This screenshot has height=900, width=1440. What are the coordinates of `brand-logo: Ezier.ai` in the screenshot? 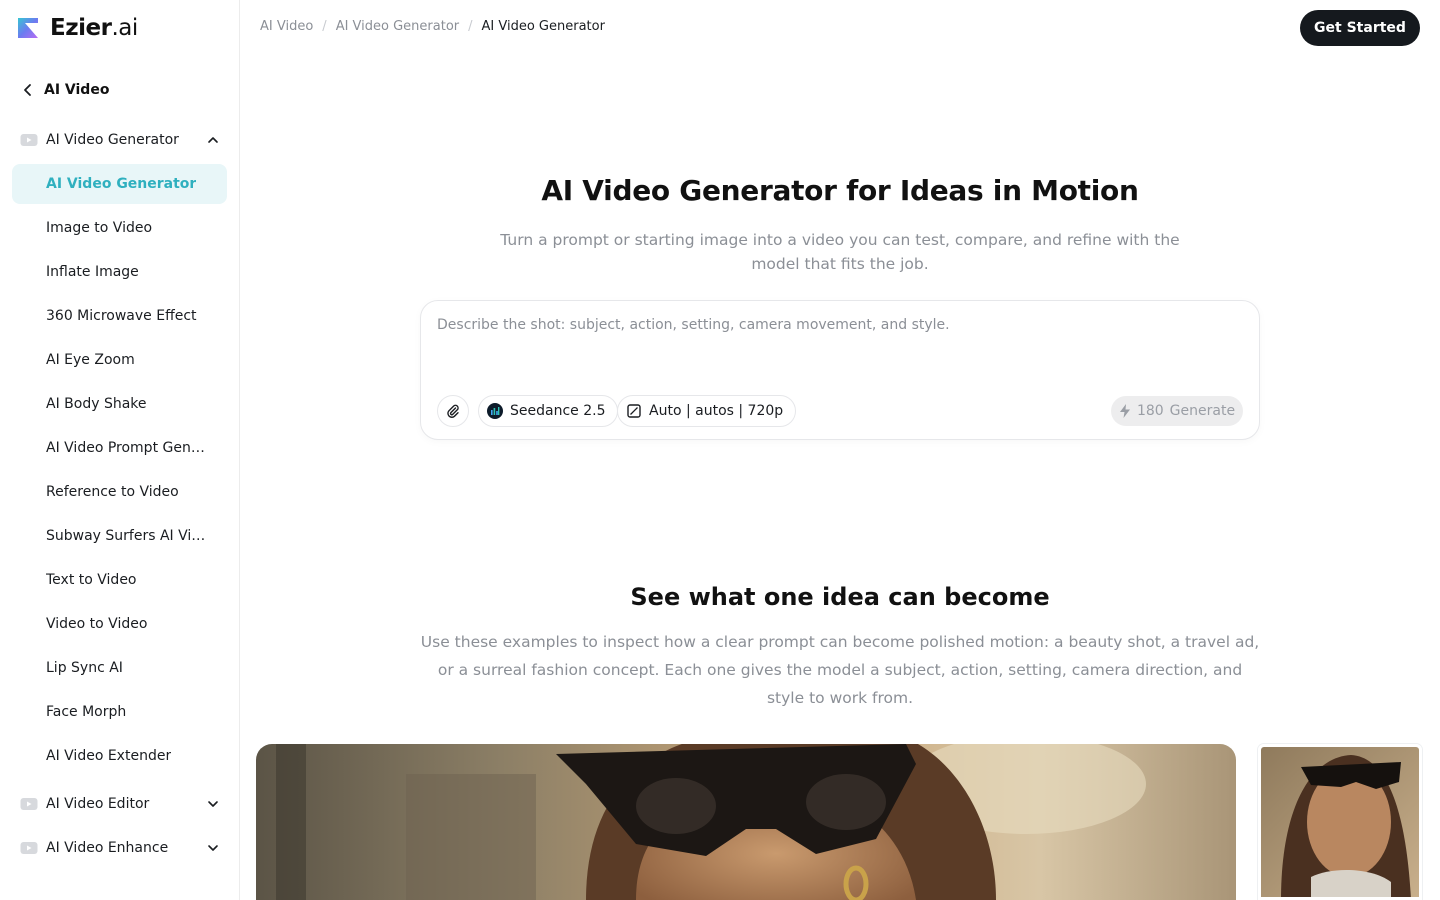 It's located at (77, 28).